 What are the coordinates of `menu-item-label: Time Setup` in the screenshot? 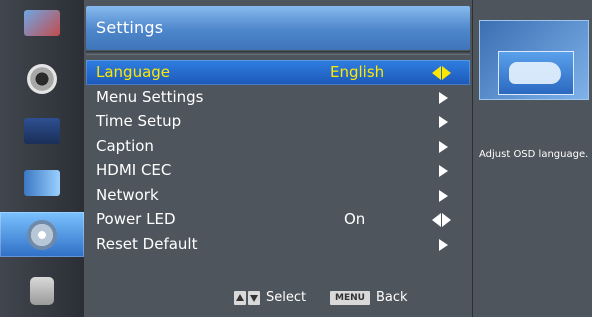 It's located at (139, 121).